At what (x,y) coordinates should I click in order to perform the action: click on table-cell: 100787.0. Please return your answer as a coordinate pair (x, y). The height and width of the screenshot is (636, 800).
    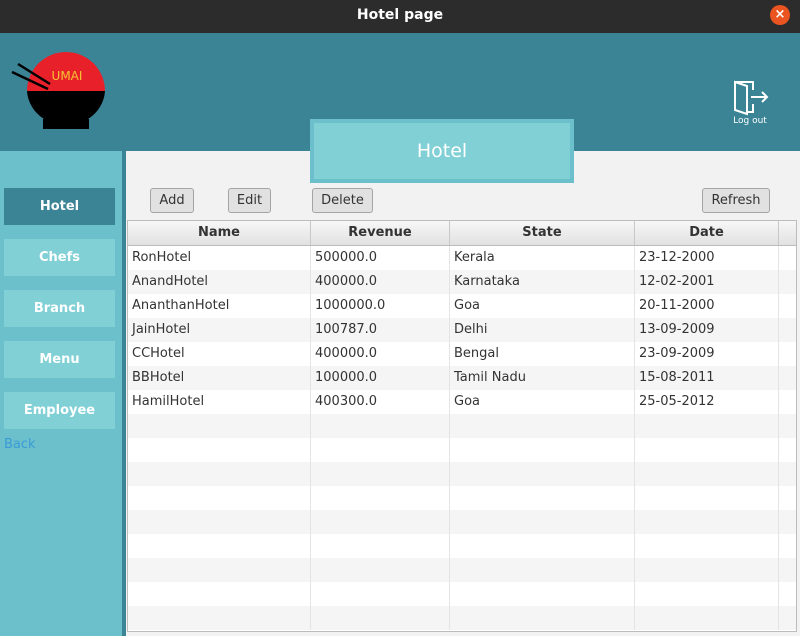
    Looking at the image, I should click on (380, 330).